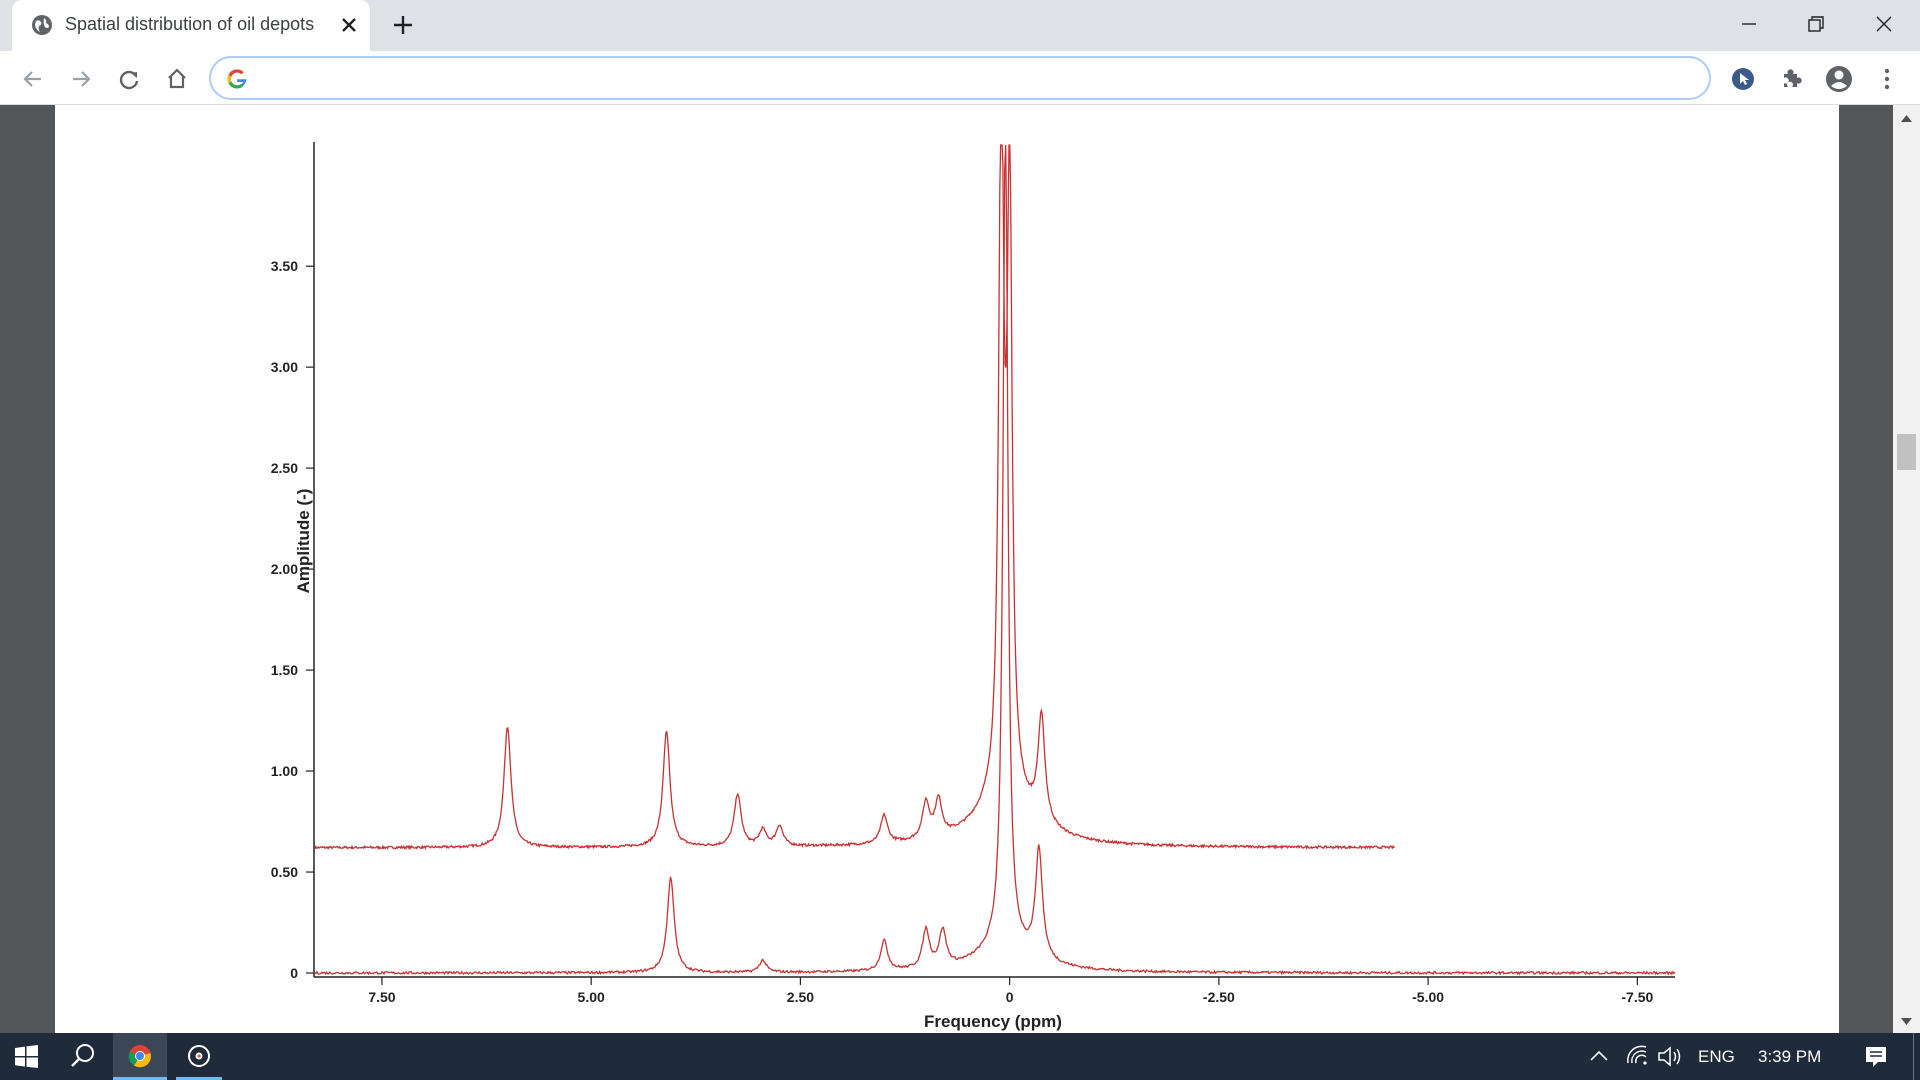 The image size is (1920, 1080). I want to click on taskbar-chrome, so click(140, 1056).